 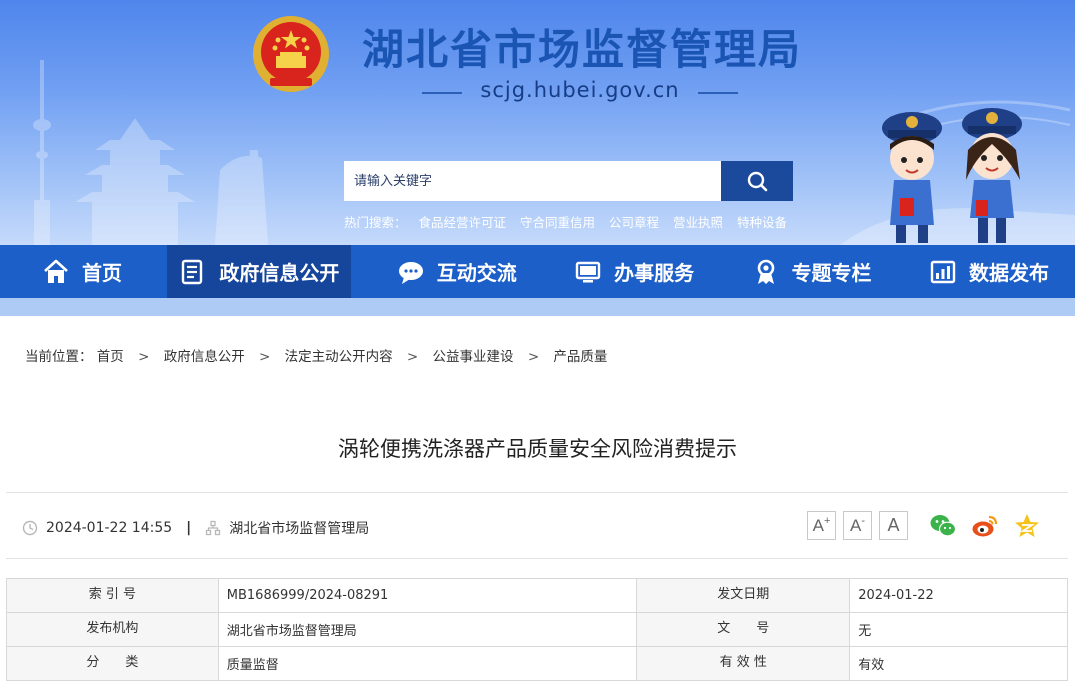 What do you see at coordinates (56, 271) in the screenshot?
I see `home-icon` at bounding box center [56, 271].